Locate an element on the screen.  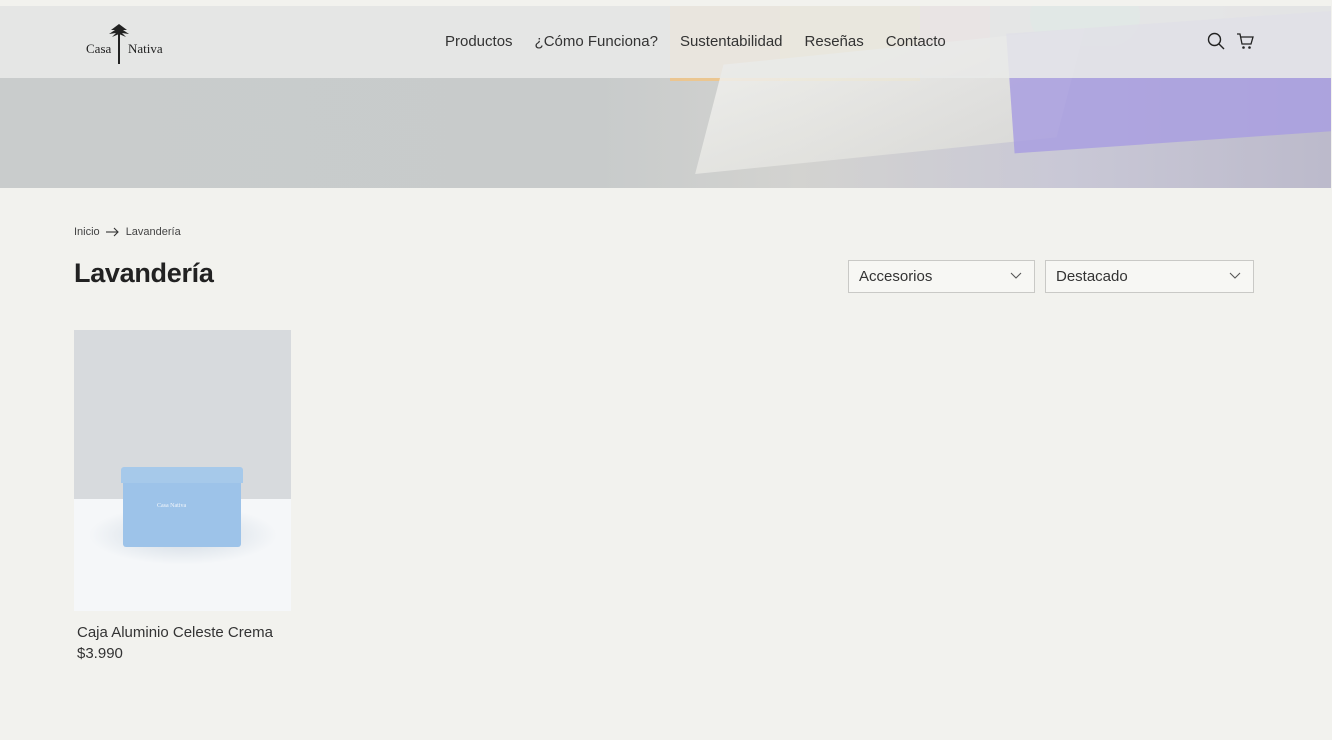
tin-box-illustration: Casa Nativa is located at coordinates (182, 507).